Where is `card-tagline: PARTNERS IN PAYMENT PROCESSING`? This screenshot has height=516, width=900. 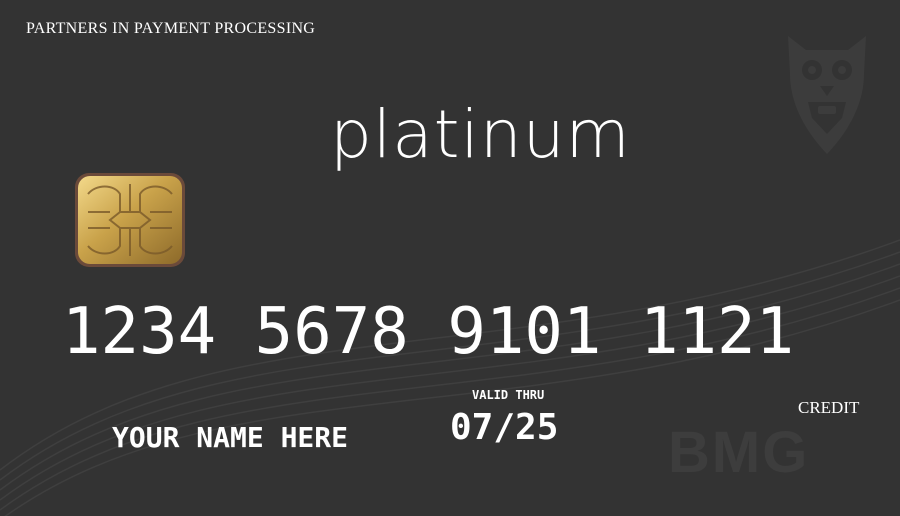 card-tagline: PARTNERS IN PAYMENT PROCESSING is located at coordinates (171, 28).